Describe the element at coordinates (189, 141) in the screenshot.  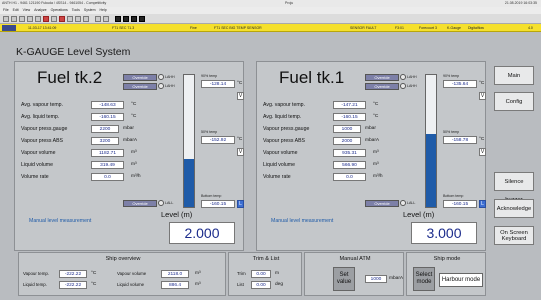
I see `tank-level-bar` at that location.